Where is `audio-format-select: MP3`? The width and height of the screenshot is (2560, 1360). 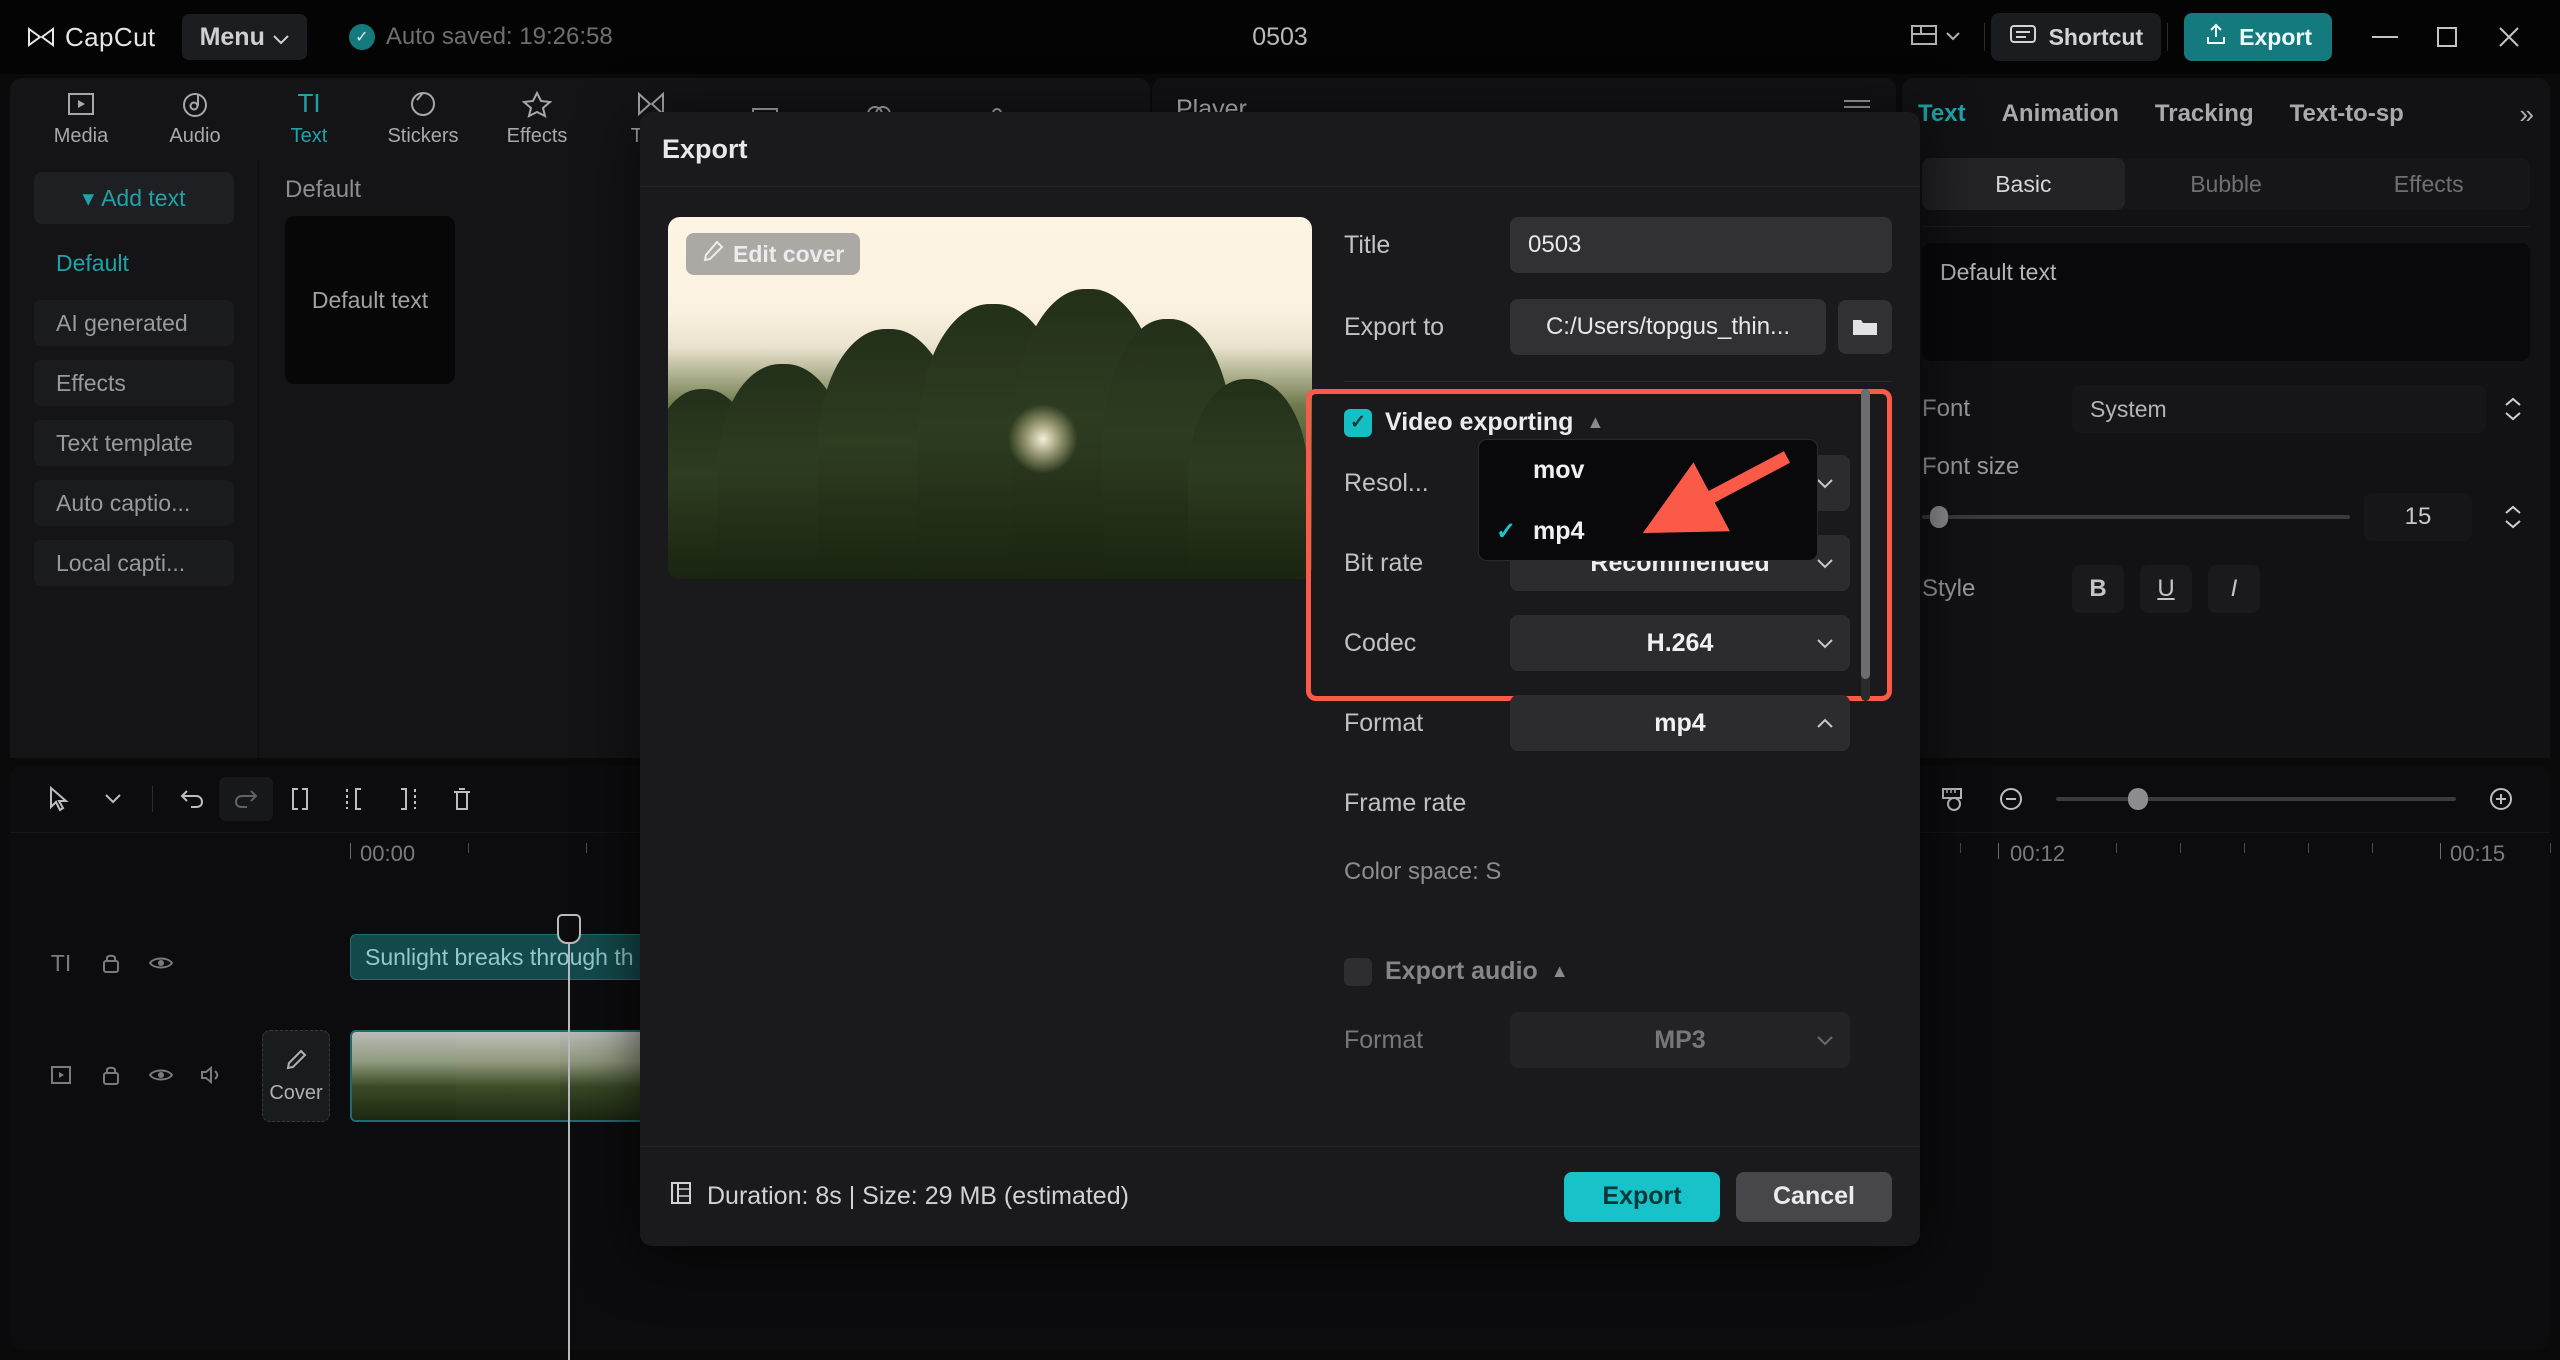
audio-format-select: MP3 is located at coordinates (1680, 1040).